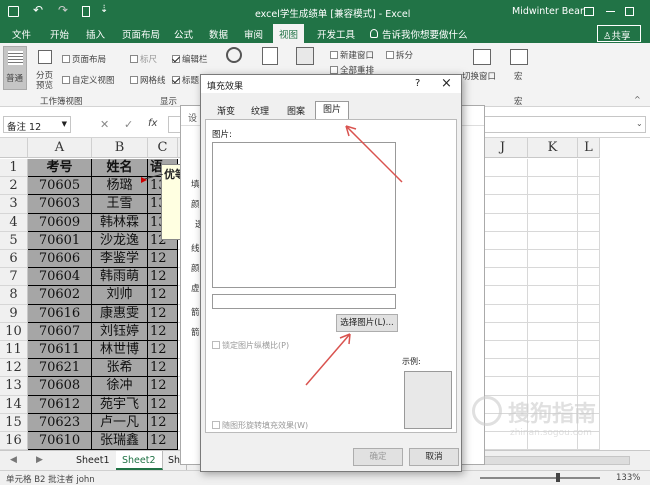  Describe the element at coordinates (374, 154) in the screenshot. I see `arrow-to-picture-tab` at that location.